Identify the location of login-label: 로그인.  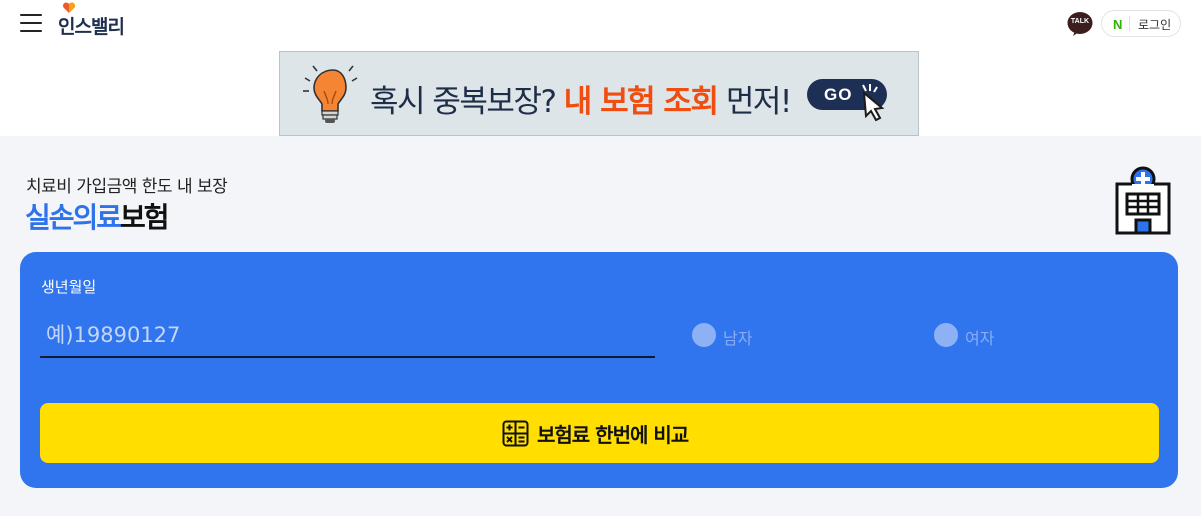
(1155, 25).